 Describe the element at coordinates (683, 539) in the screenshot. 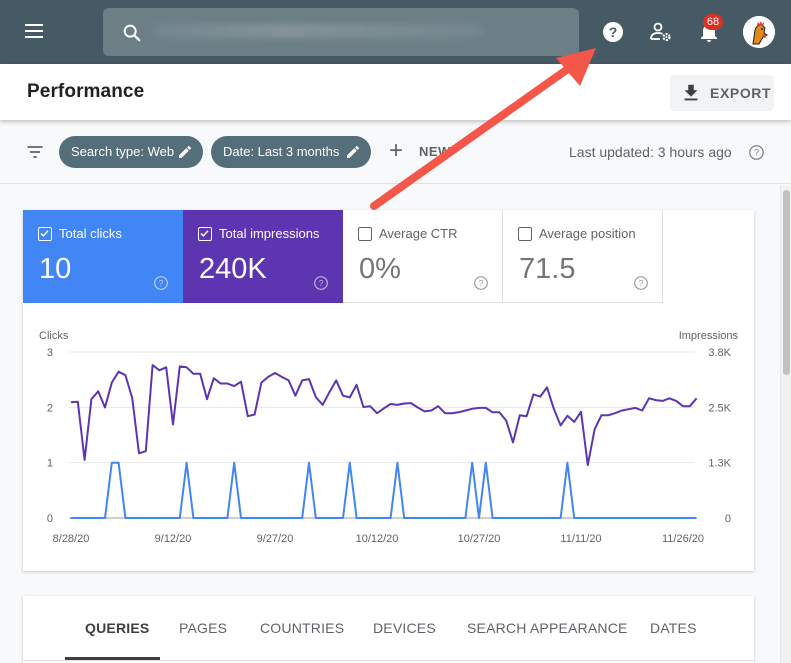

I see `x-tick-label: 11/26/20` at that location.